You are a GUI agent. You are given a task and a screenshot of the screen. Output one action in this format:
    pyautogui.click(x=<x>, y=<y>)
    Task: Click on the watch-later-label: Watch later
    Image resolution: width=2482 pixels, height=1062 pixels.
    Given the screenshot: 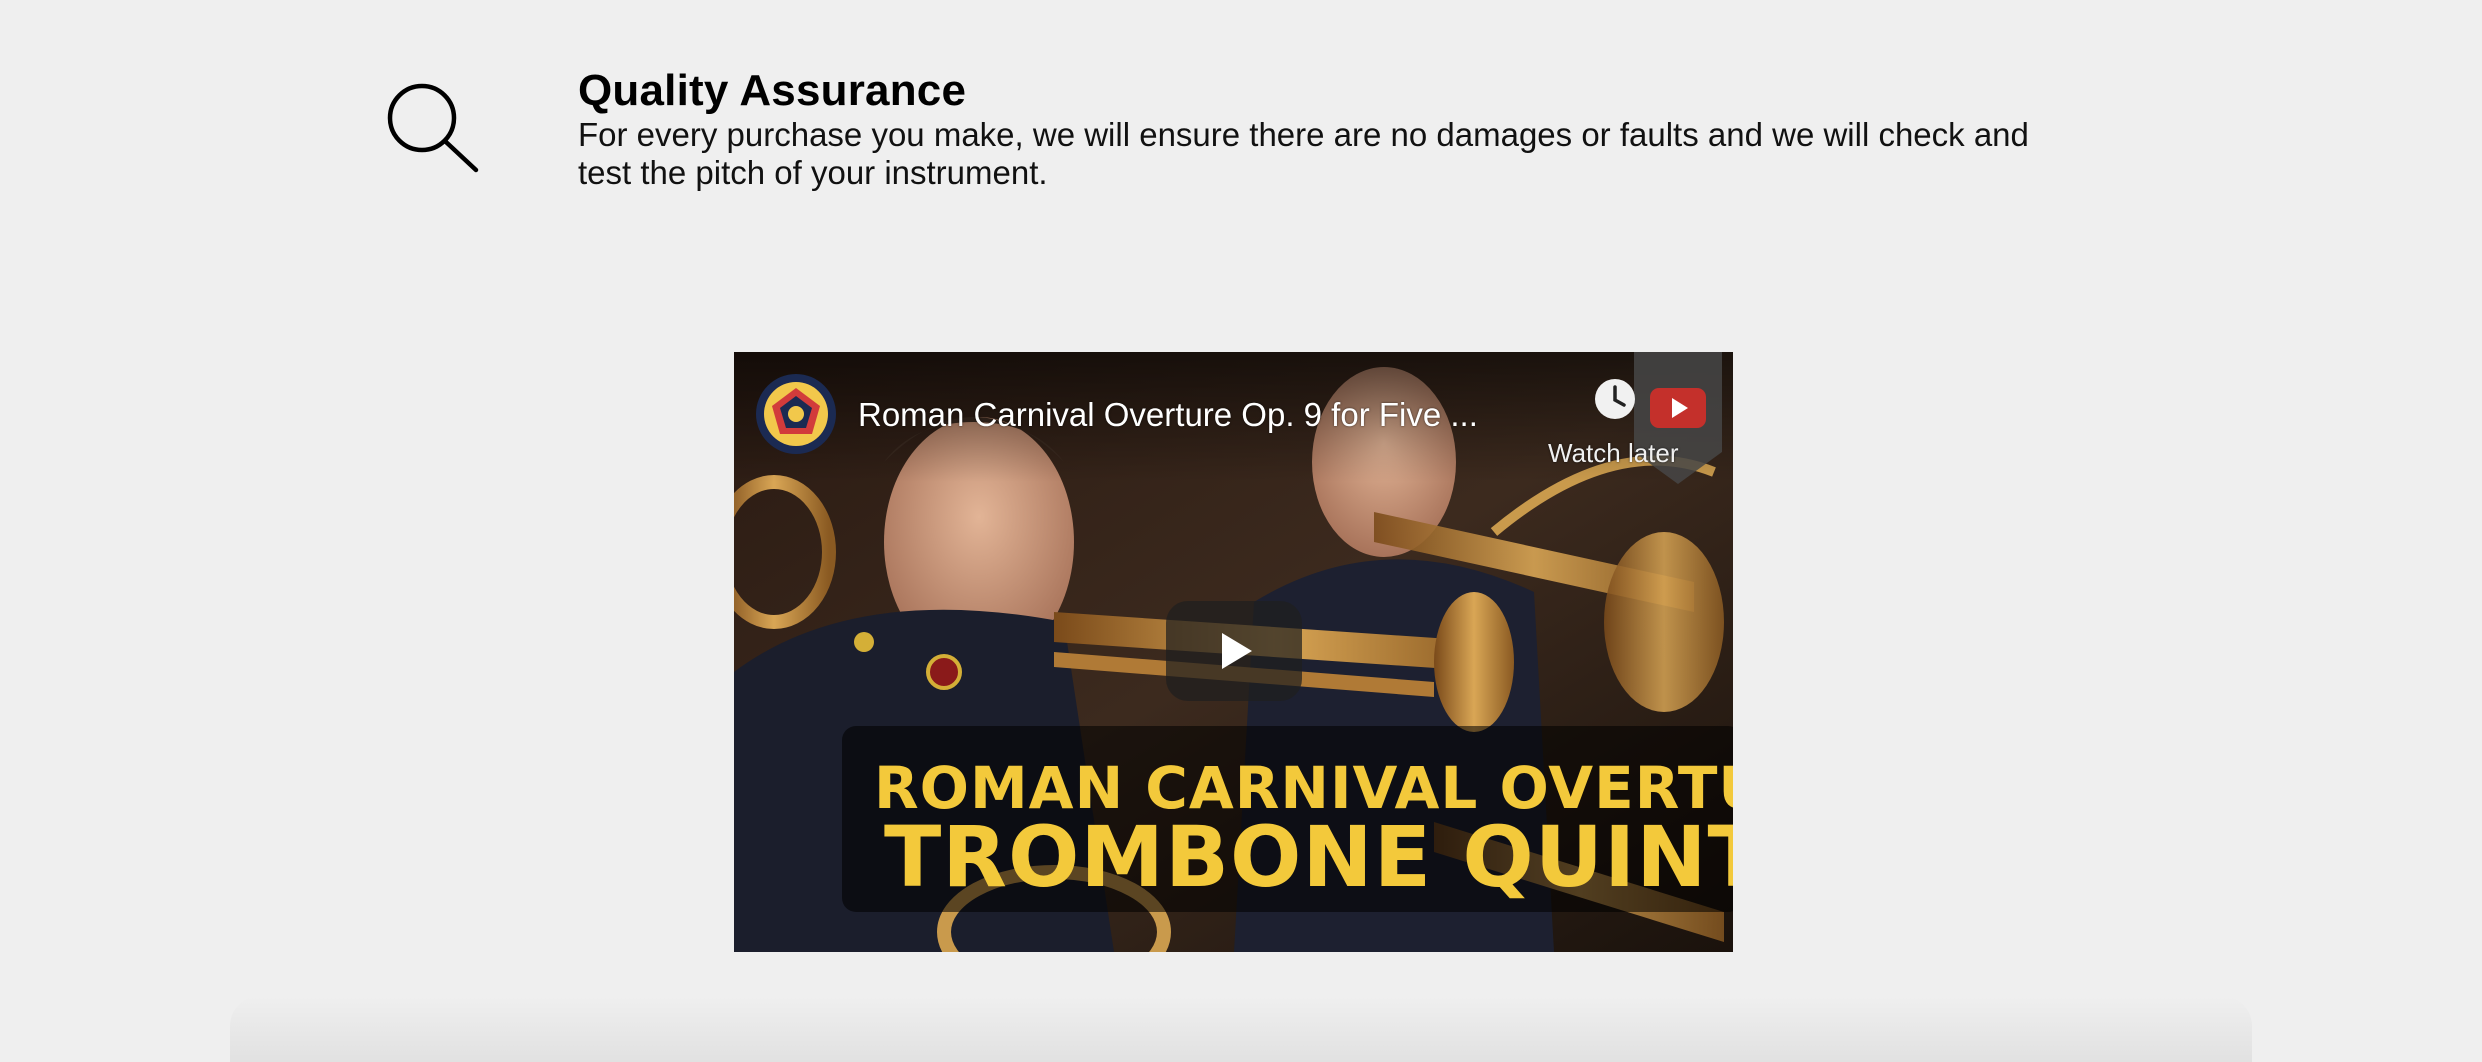 What is the action you would take?
    pyautogui.click(x=1613, y=453)
    